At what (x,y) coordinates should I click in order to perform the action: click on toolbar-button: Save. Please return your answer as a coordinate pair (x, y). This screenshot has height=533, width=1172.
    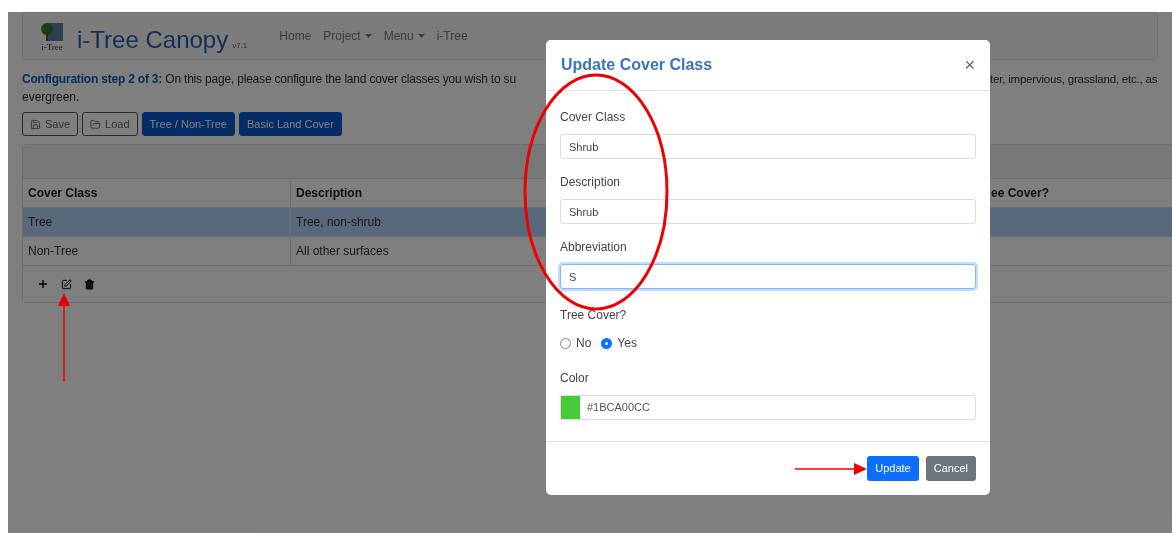
    Looking at the image, I should click on (50, 124).